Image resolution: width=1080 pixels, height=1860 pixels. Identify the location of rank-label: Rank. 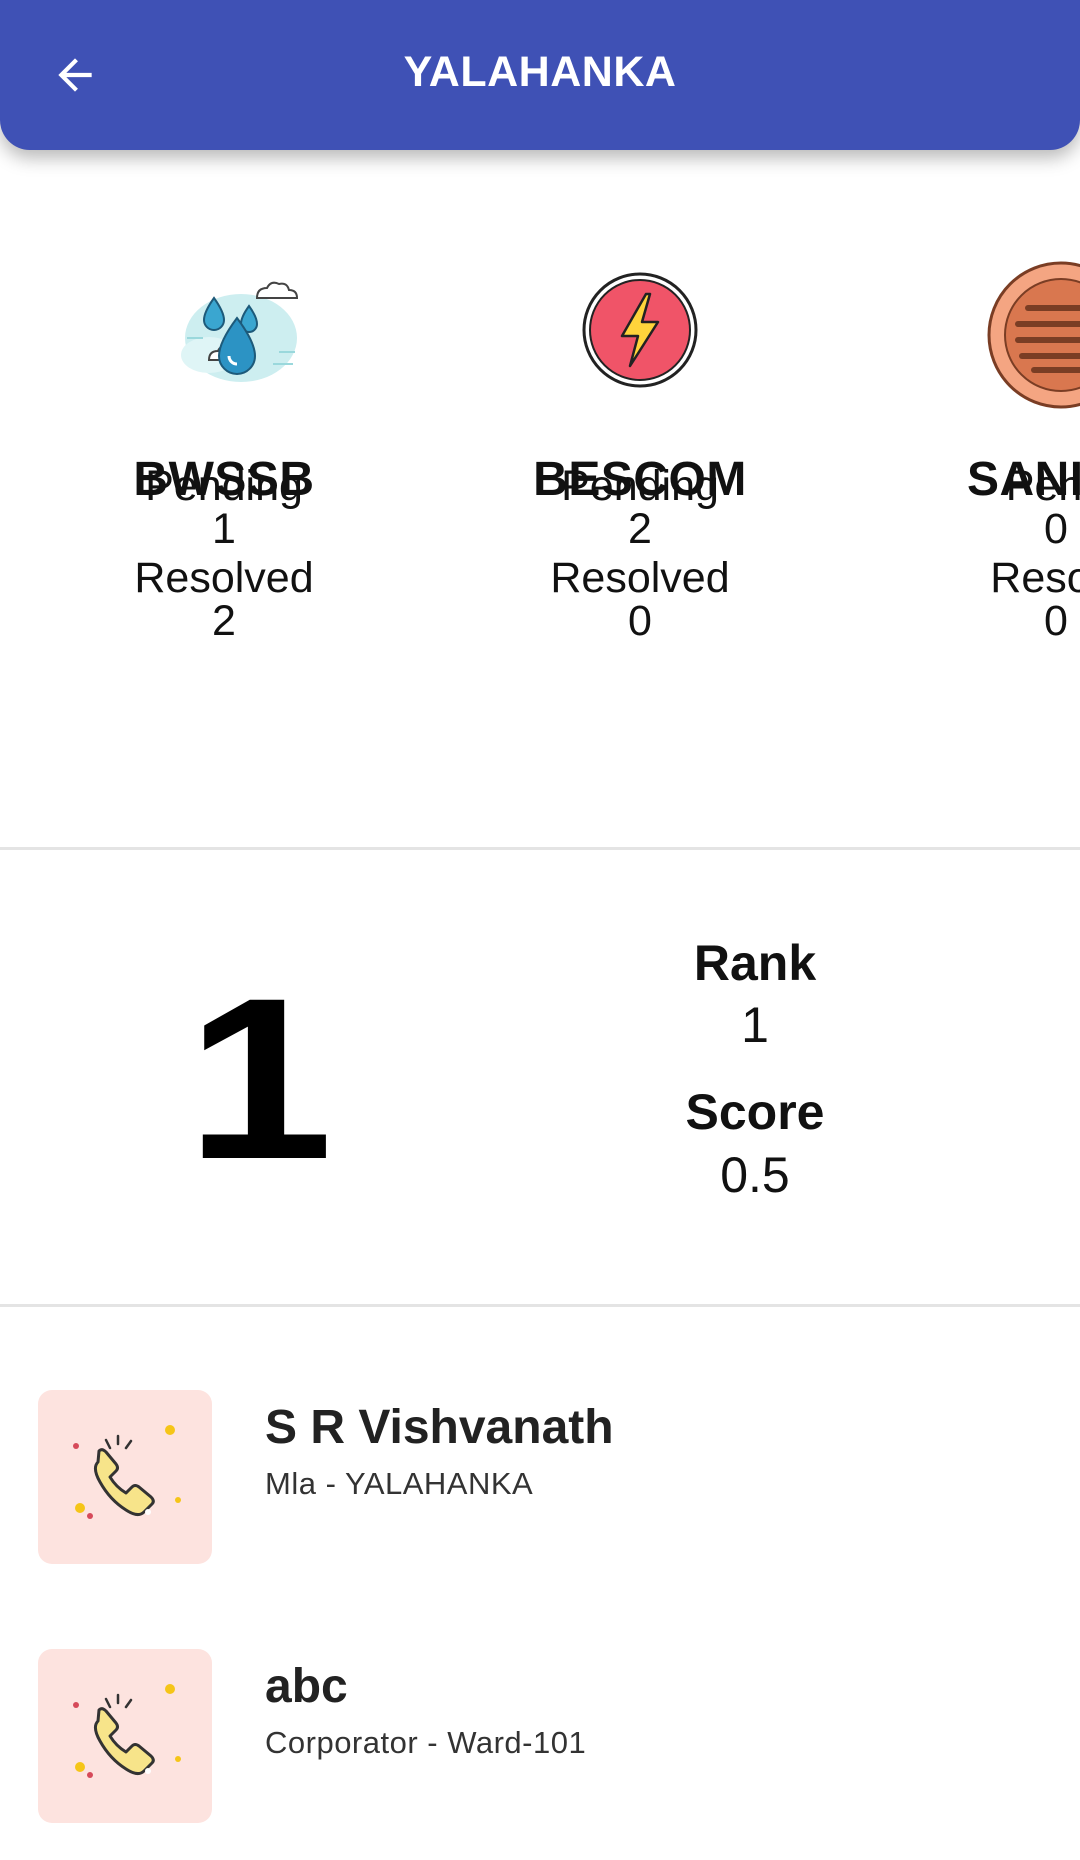
(755, 963).